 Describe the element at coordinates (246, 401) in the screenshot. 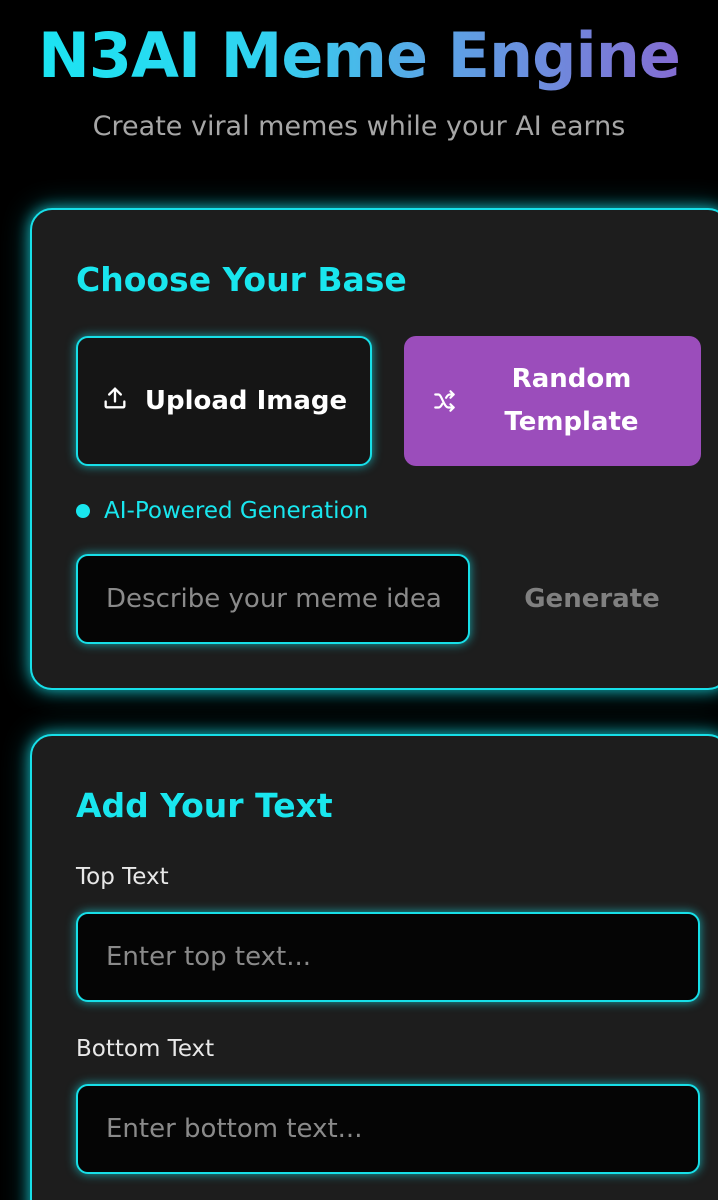

I see `upload-image-label: Upload Image` at that location.